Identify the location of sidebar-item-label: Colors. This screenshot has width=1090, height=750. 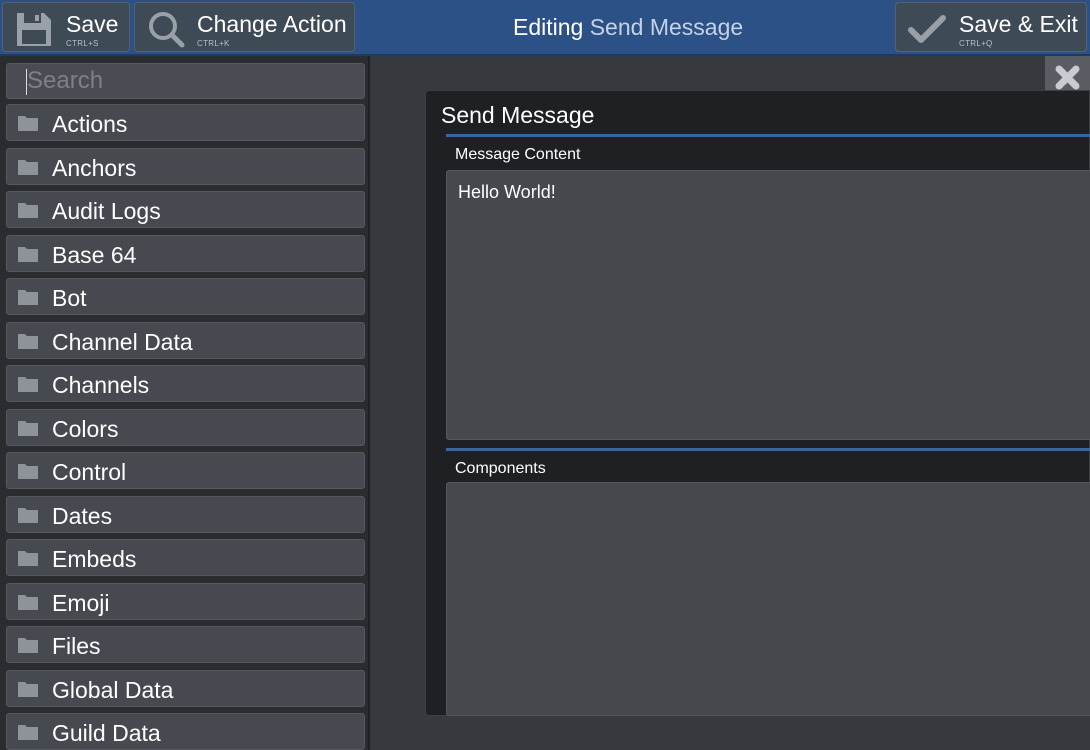
(85, 428).